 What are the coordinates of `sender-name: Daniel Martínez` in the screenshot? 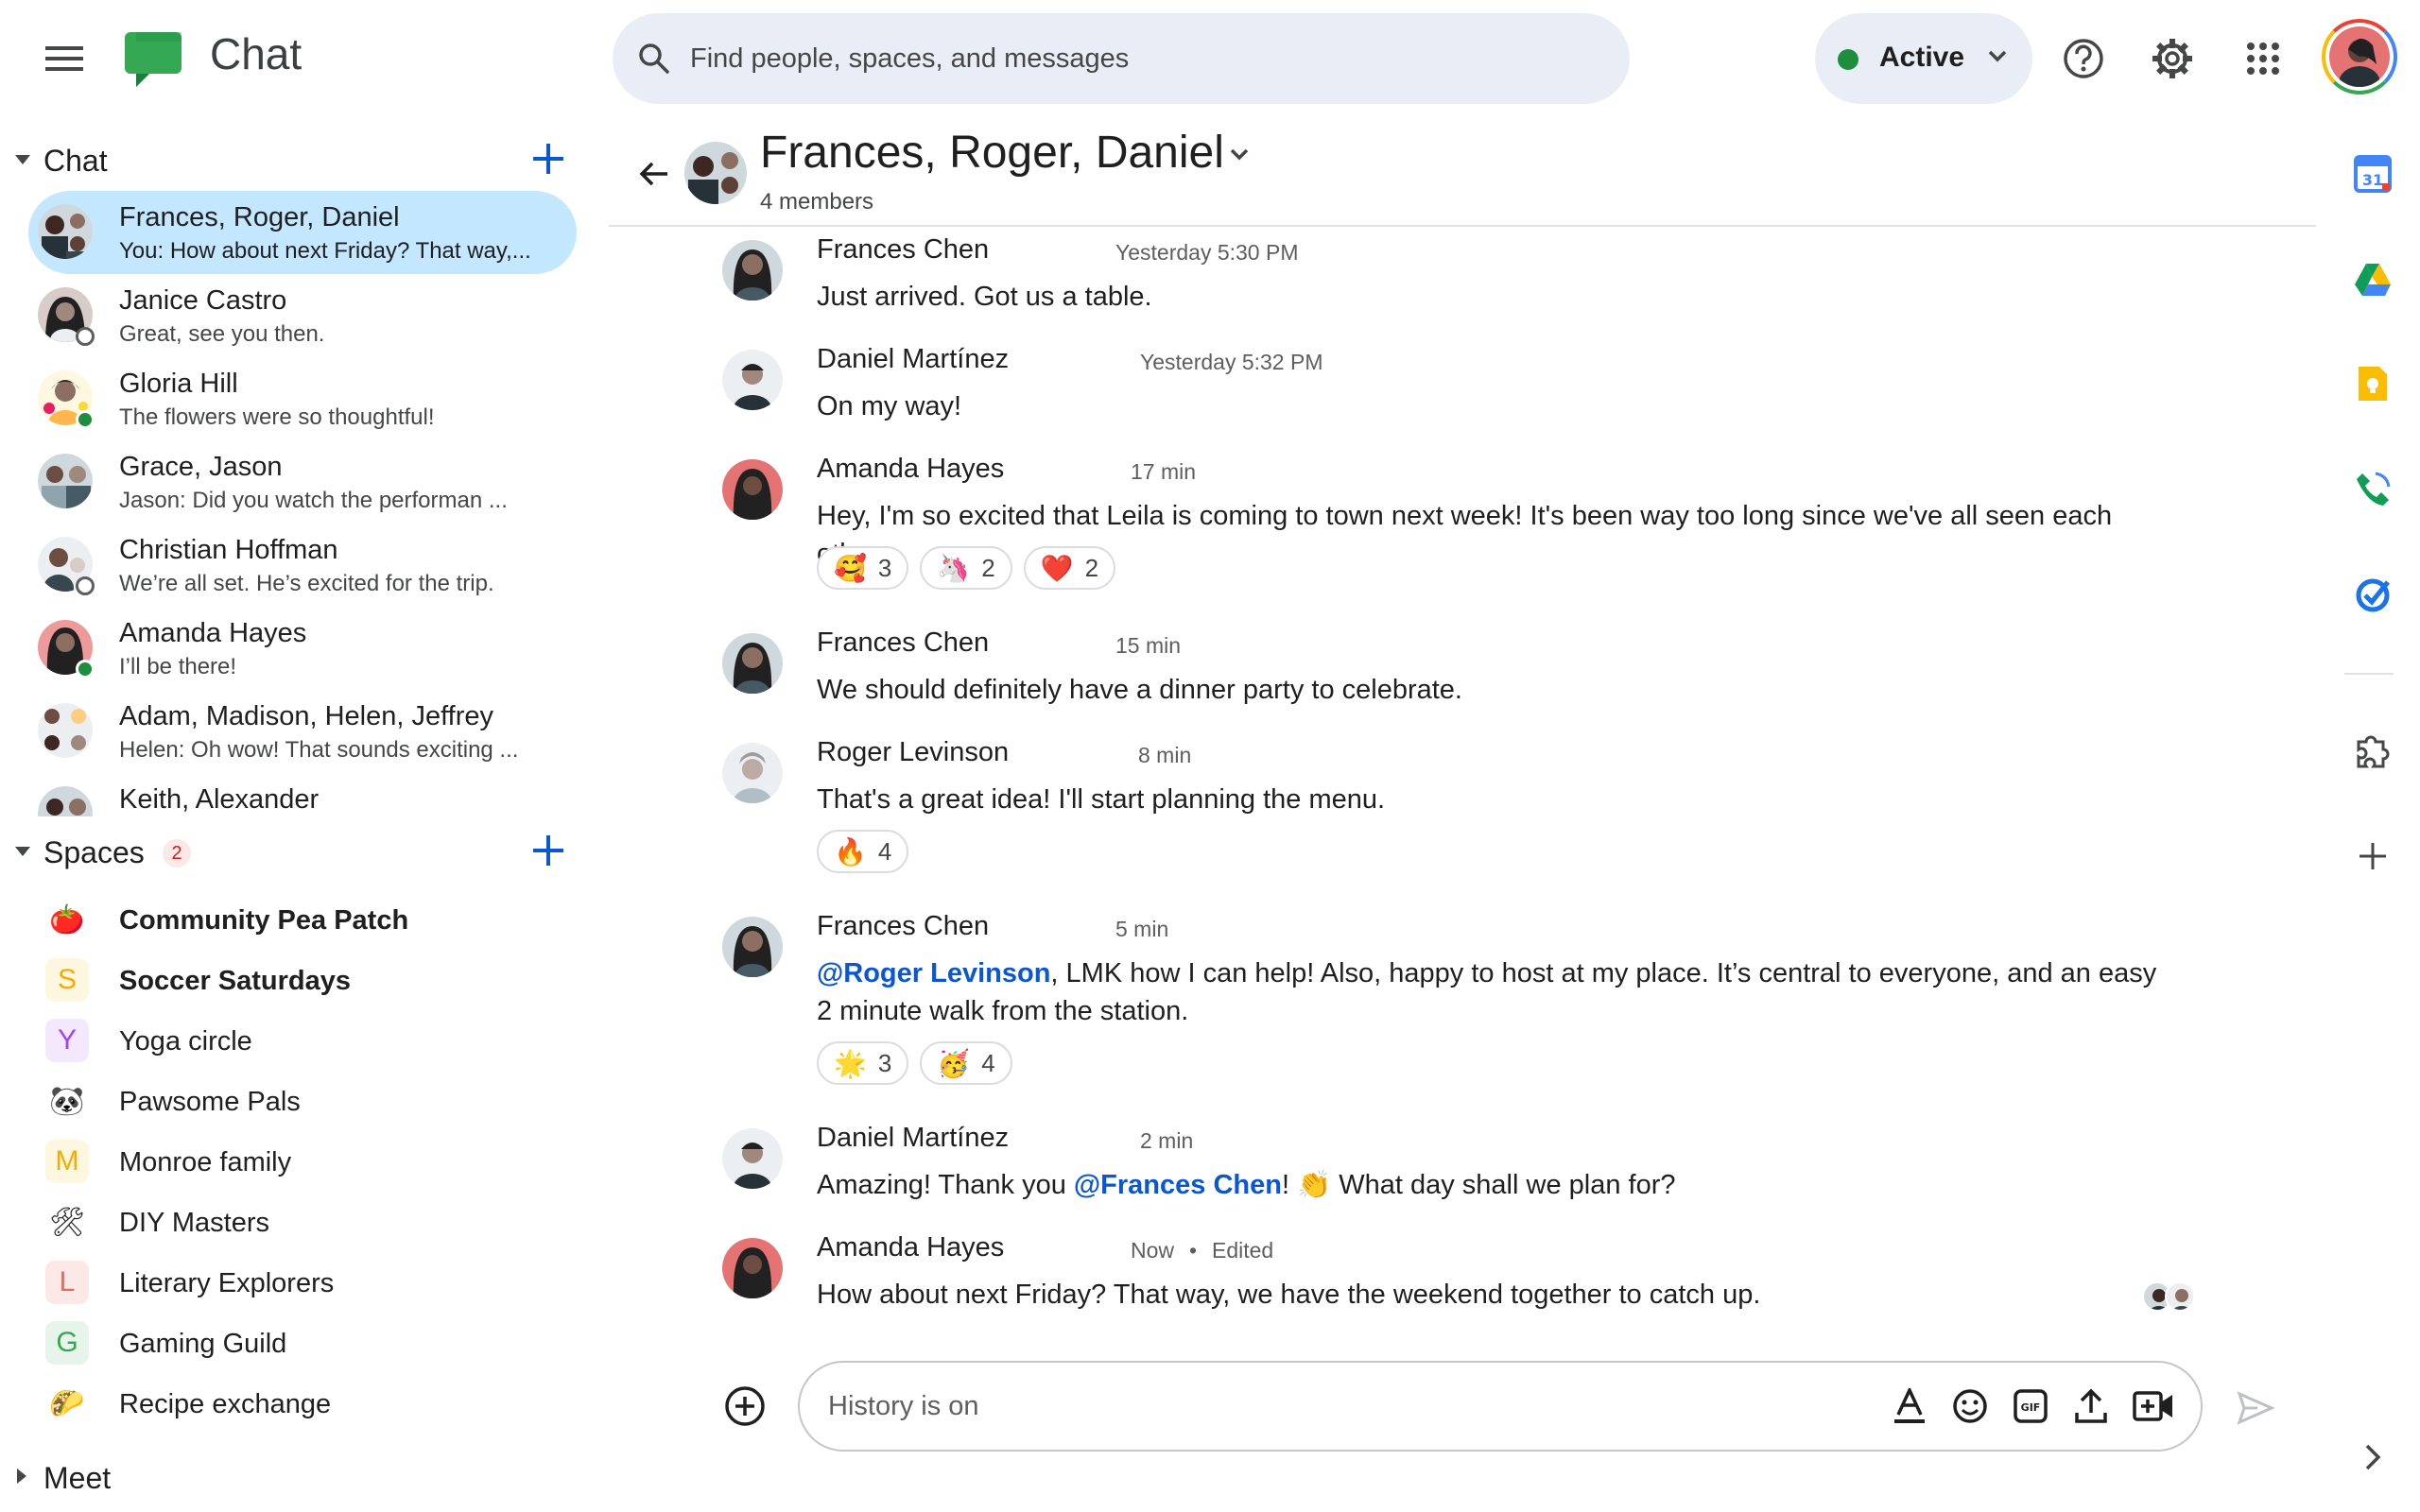 It's located at (913, 359).